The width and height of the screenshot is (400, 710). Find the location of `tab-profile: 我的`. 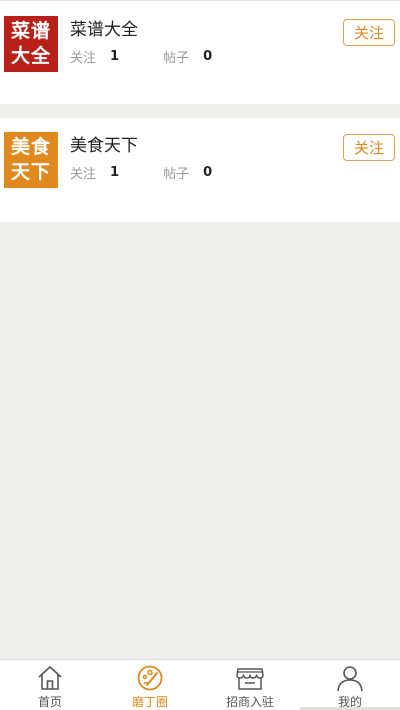

tab-profile: 我的 is located at coordinates (350, 685).